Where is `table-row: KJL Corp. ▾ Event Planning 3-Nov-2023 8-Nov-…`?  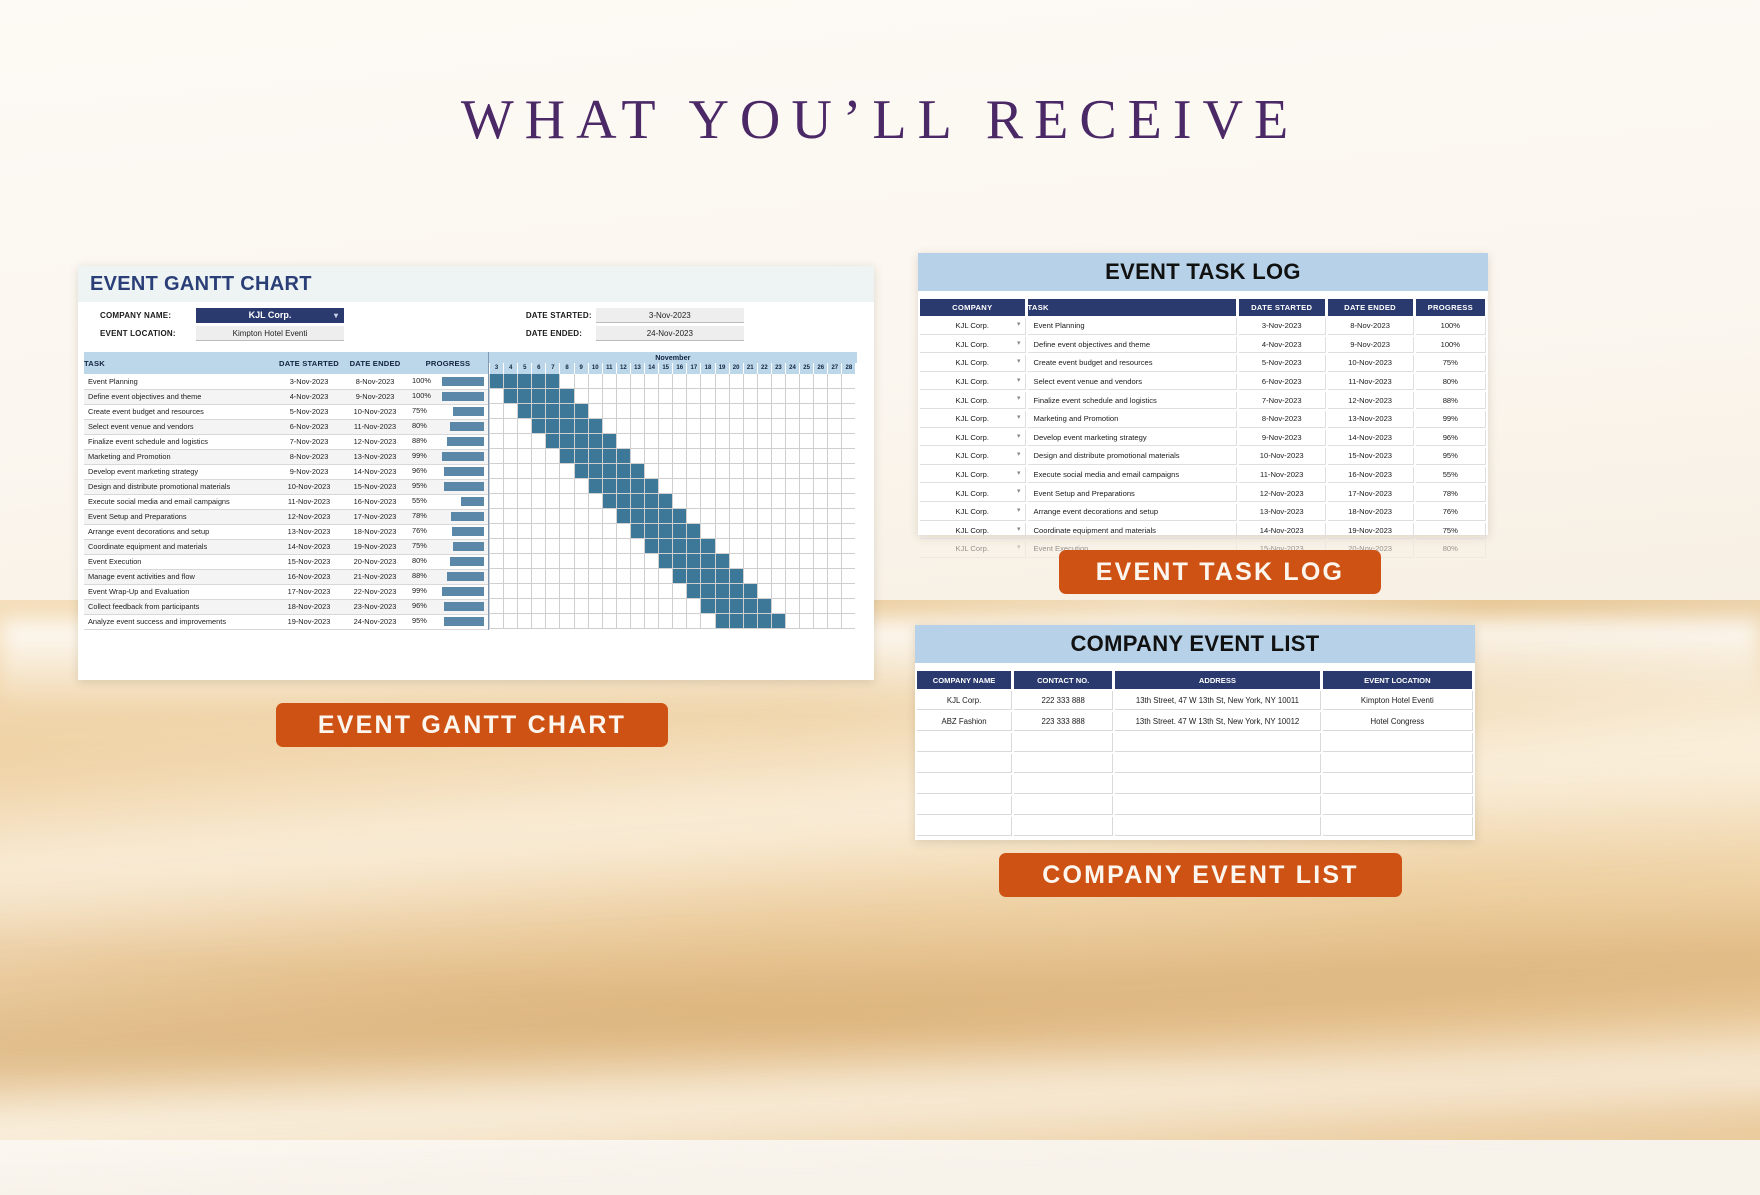 table-row: KJL Corp. ▾ Event Planning 3-Nov-2023 8-Nov-… is located at coordinates (1203, 326).